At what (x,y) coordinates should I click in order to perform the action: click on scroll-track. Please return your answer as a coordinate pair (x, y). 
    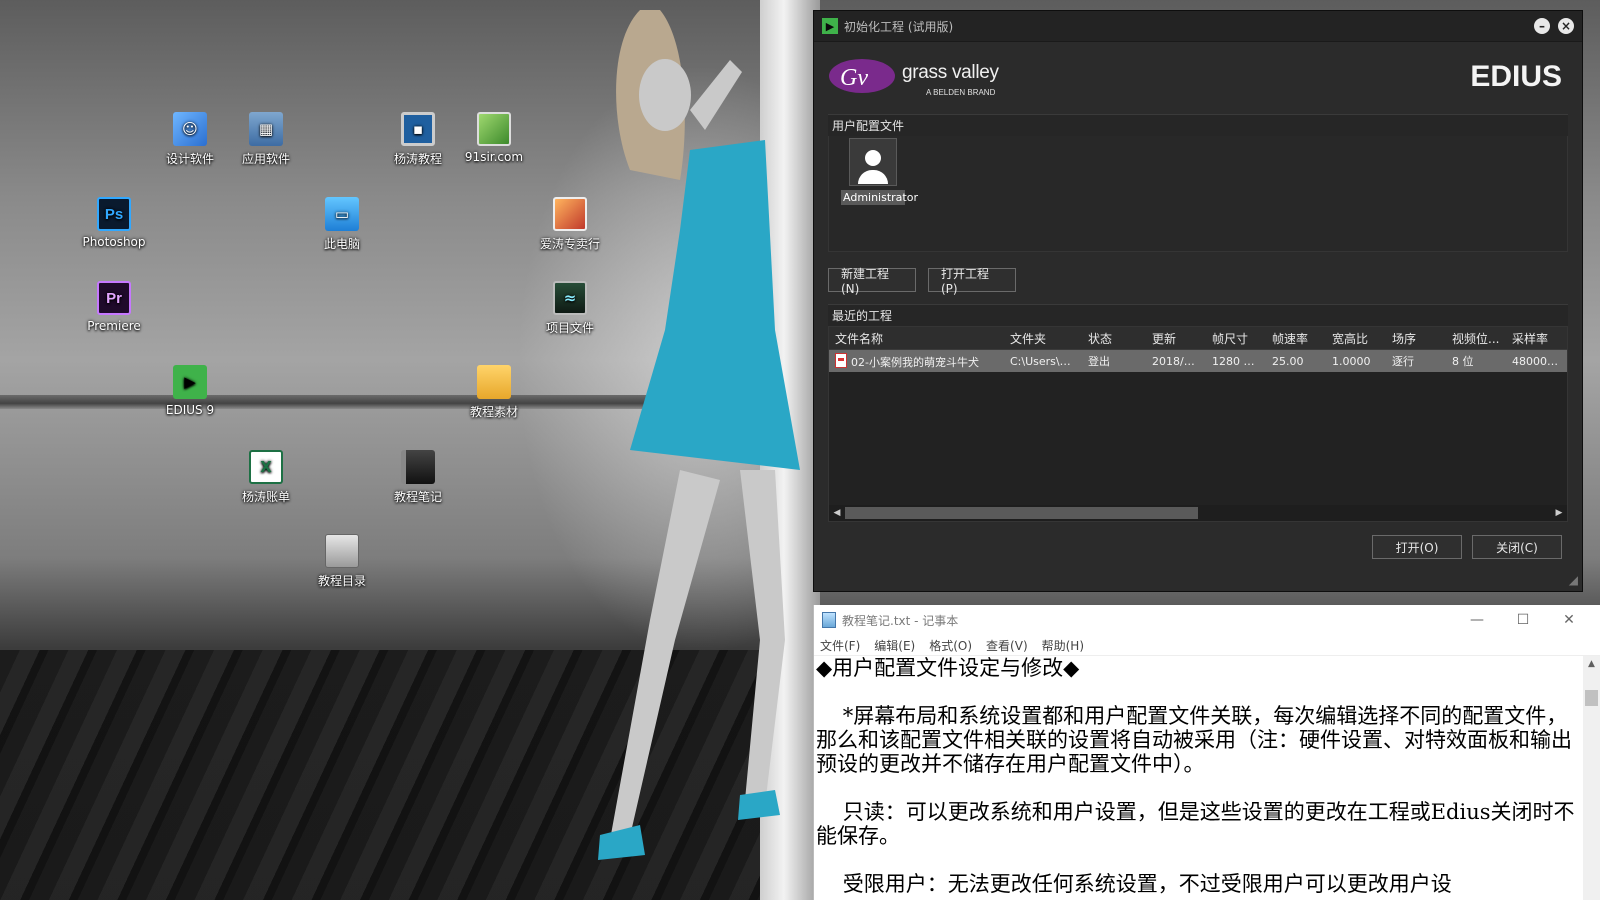
    Looking at the image, I should click on (1198, 513).